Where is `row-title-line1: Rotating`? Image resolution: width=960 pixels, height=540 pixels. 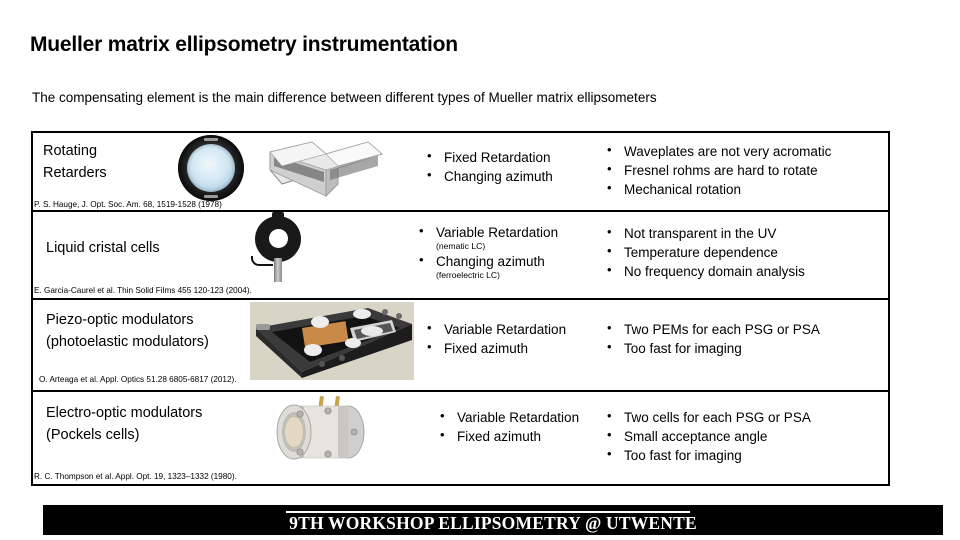
row-title-line1: Rotating is located at coordinates (70, 151).